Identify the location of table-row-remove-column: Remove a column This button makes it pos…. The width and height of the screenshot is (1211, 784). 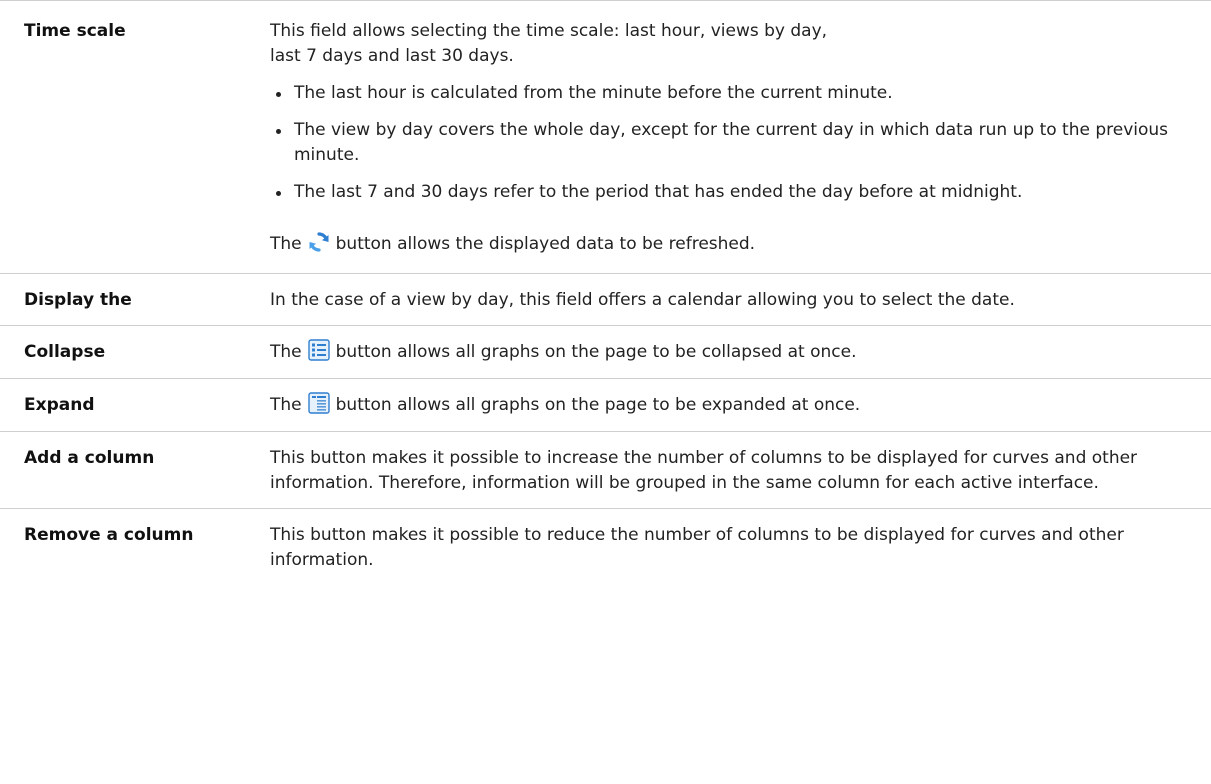
(605, 546).